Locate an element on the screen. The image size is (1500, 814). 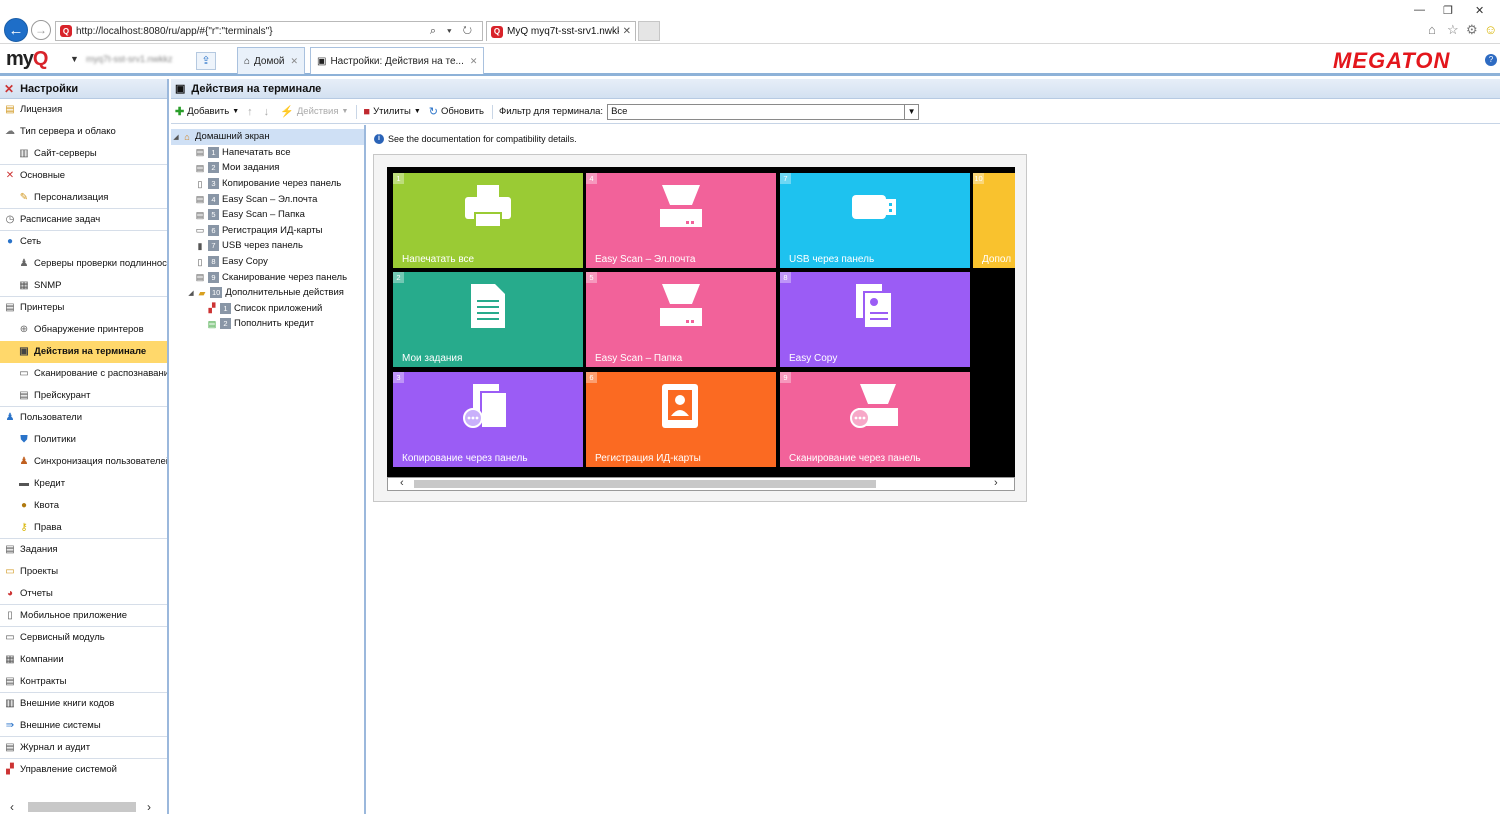
search-refresh-icons: ⌕ ▾ ↻ is located at coordinates (456, 31).